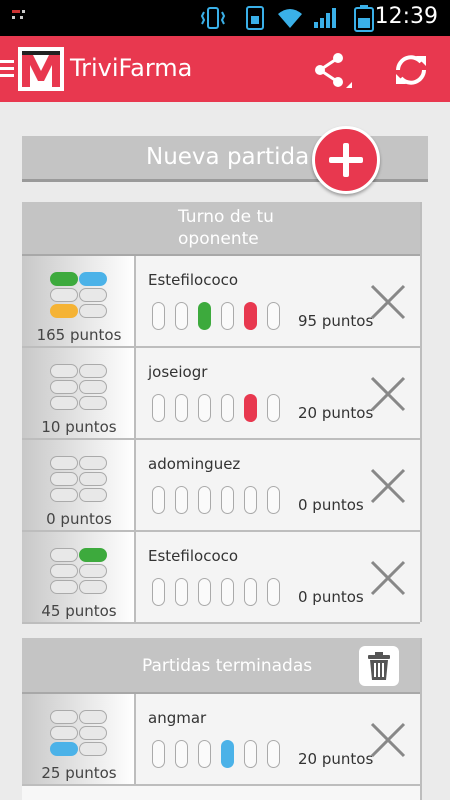 The height and width of the screenshot is (800, 450). Describe the element at coordinates (325, 18) in the screenshot. I see `signal-icon` at that location.